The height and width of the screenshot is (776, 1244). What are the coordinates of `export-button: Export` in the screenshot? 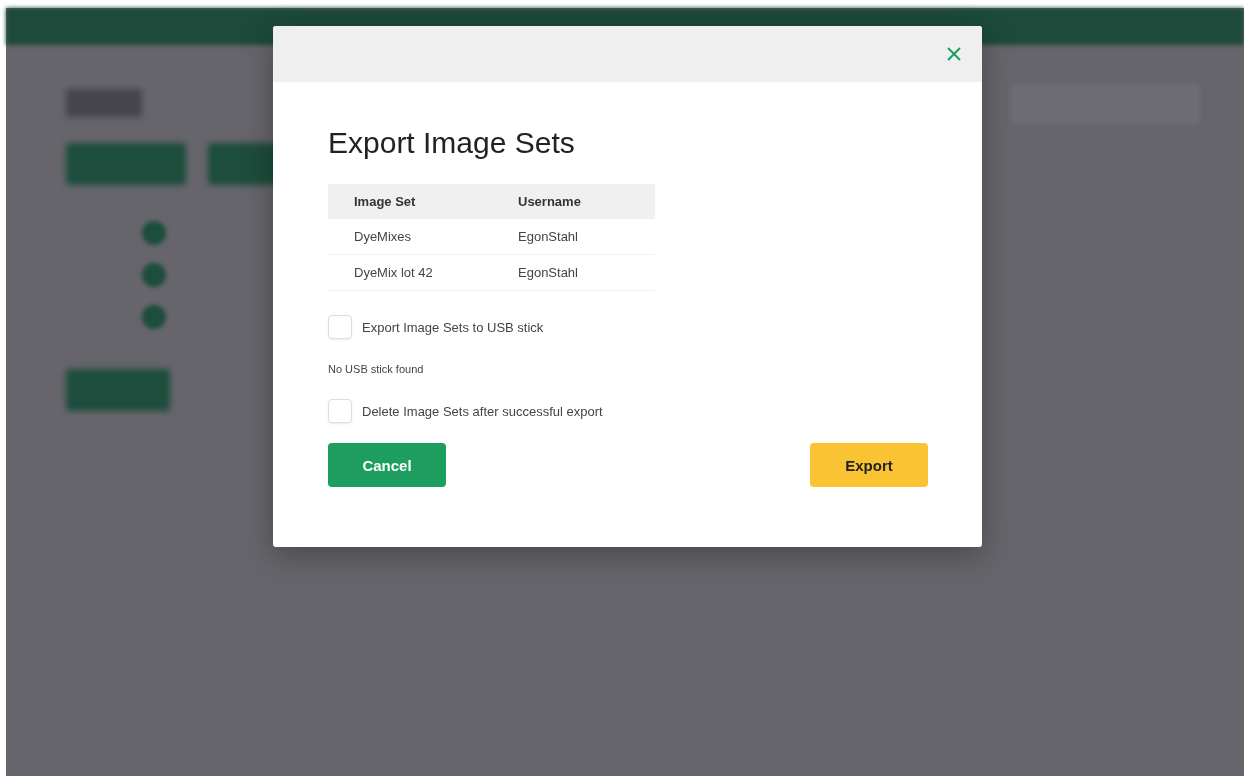 It's located at (869, 465).